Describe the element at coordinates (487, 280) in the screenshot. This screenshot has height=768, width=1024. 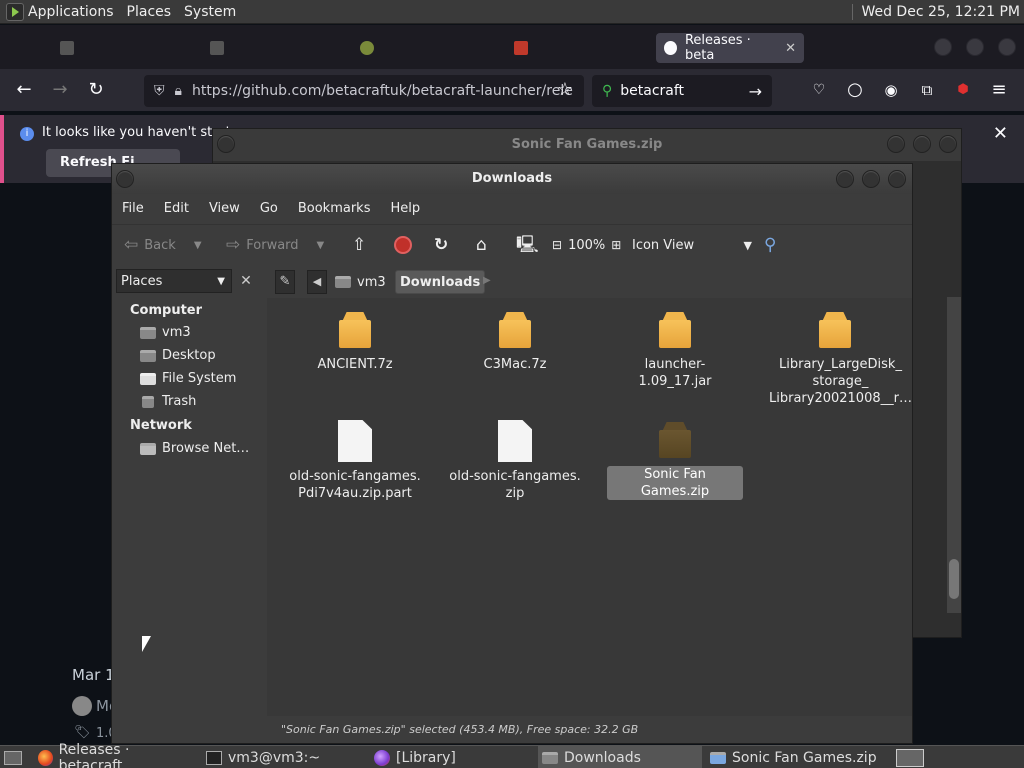
I see `path-right-arrow-icon: ▶` at that location.